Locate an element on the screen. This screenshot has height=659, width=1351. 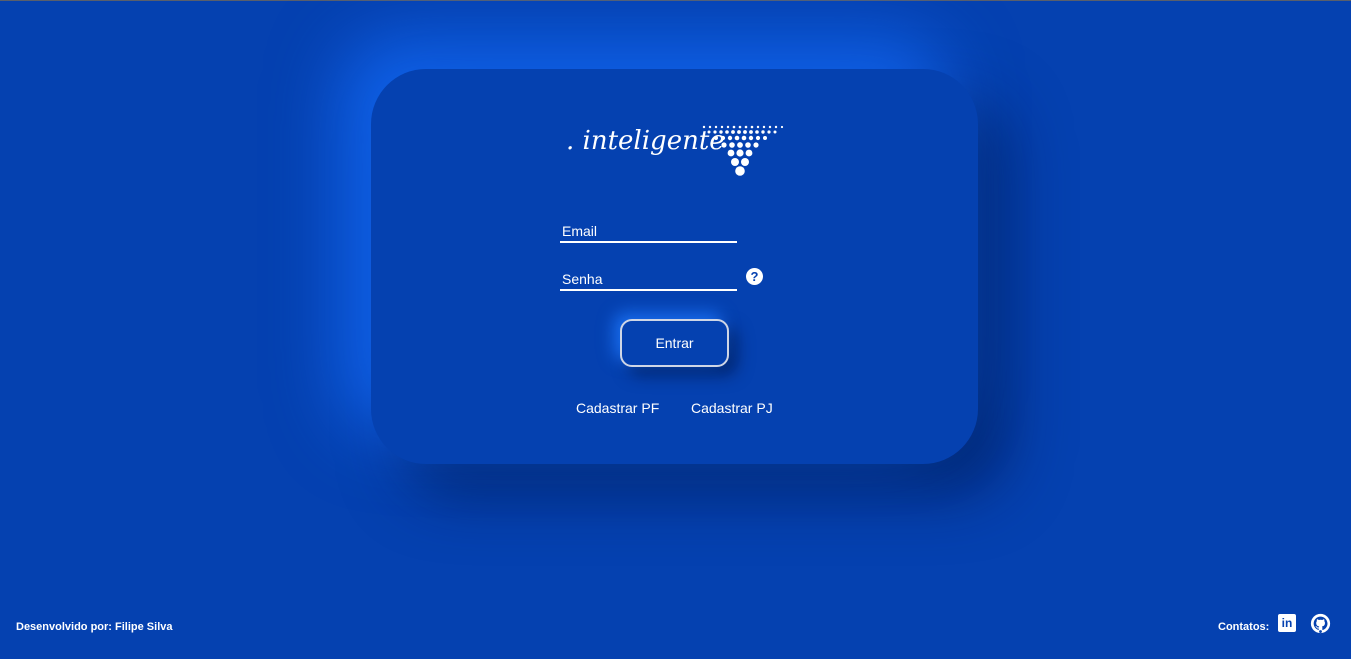
top-border-line is located at coordinates (675, 0).